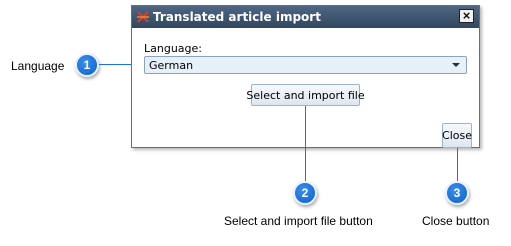  I want to click on callout-2-label: Select and import file button, so click(298, 221).